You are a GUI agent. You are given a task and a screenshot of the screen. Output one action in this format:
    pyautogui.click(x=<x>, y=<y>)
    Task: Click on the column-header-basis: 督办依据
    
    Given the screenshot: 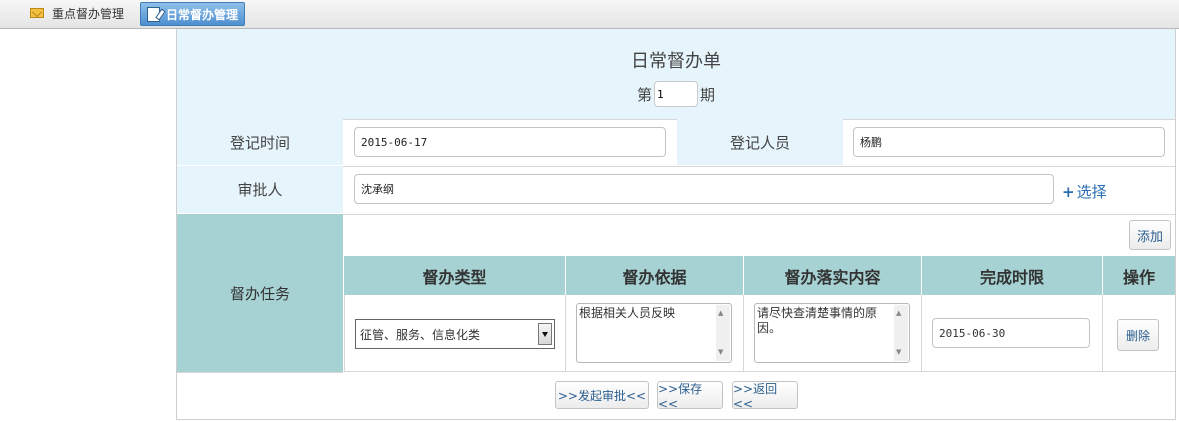 What is the action you would take?
    pyautogui.click(x=655, y=275)
    